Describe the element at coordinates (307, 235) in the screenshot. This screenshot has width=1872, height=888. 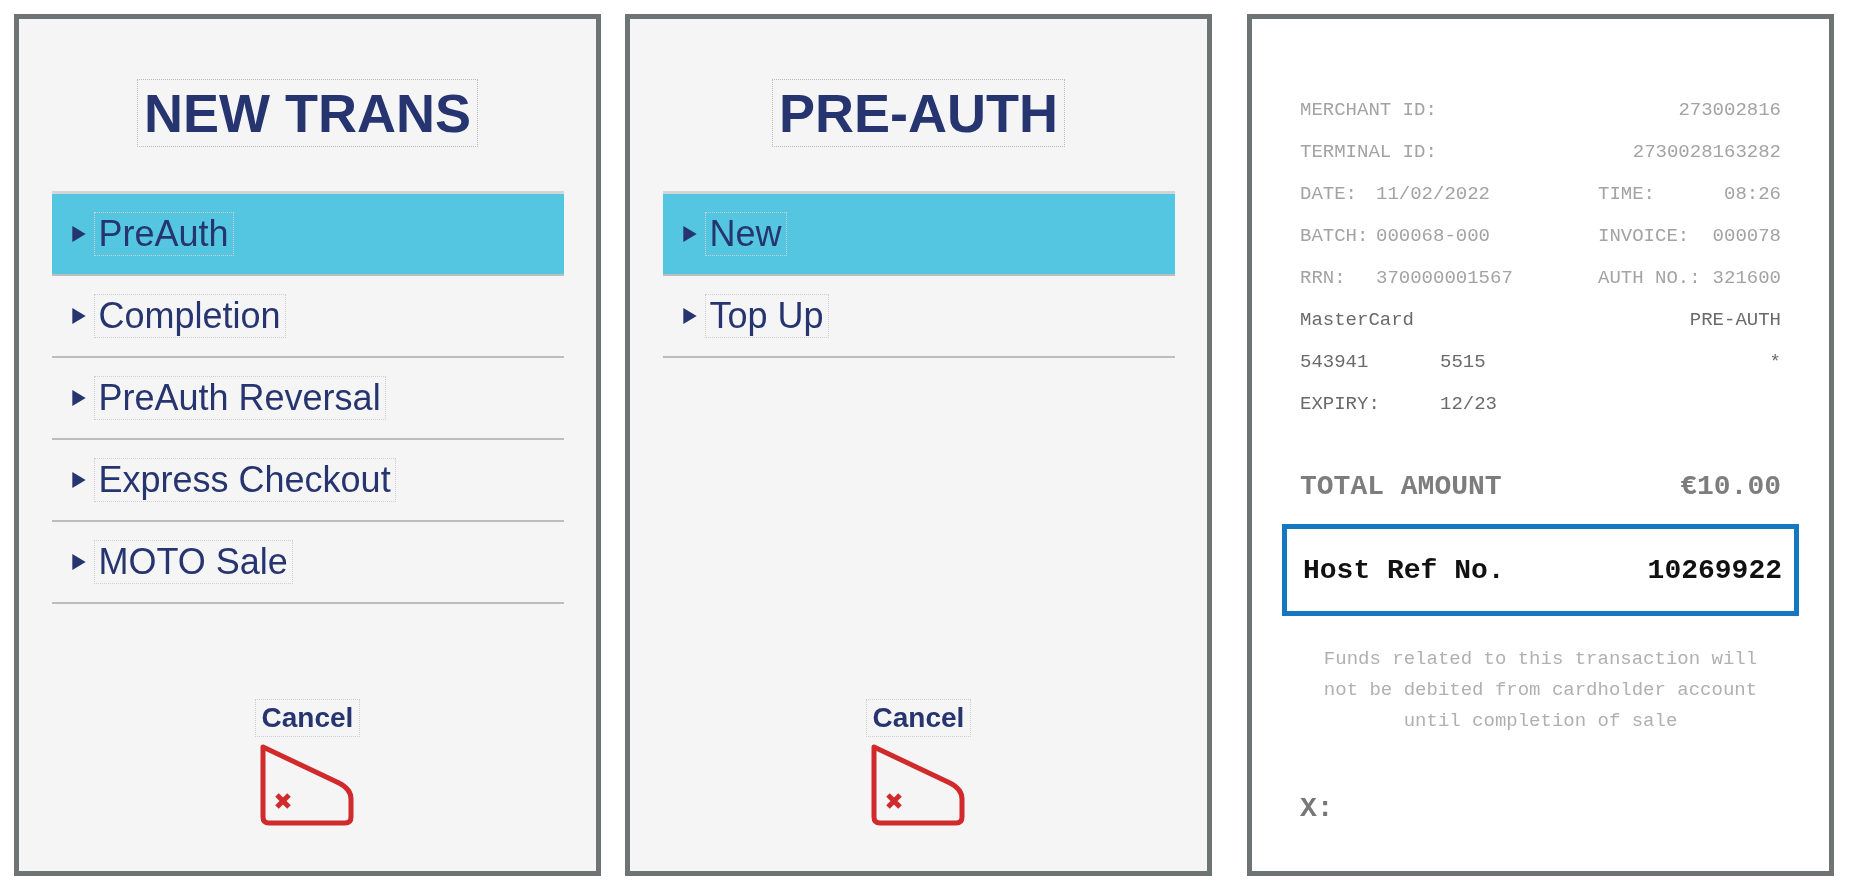
I see `menu-item: PreAuth` at that location.